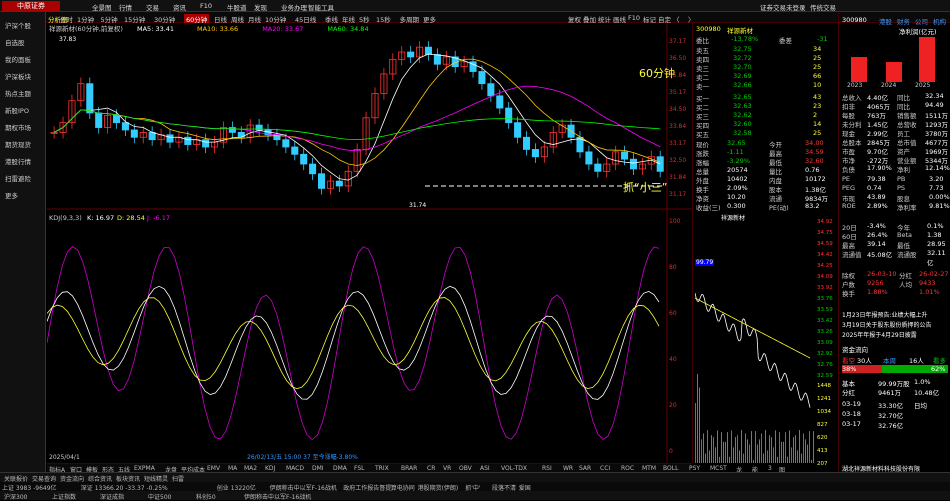  Describe the element at coordinates (213, 468) in the screenshot. I see `indicator-tab: EMV` at that location.